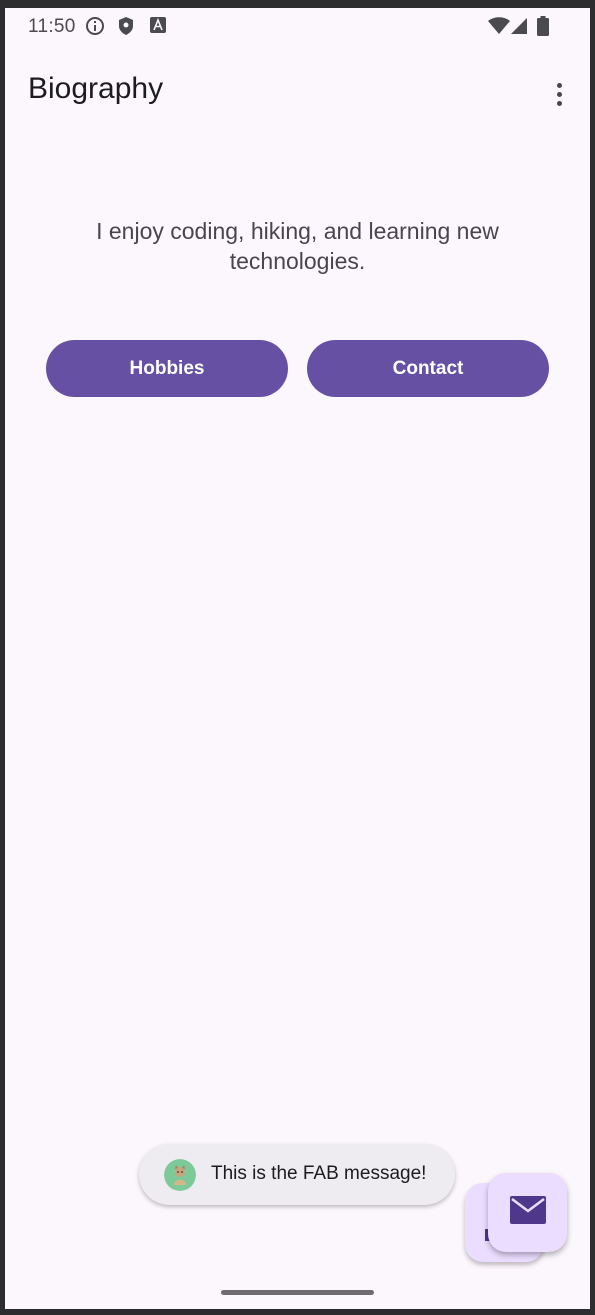 Image resolution: width=595 pixels, height=1315 pixels. What do you see at coordinates (180, 1175) in the screenshot?
I see `app-avatar-icon` at bounding box center [180, 1175].